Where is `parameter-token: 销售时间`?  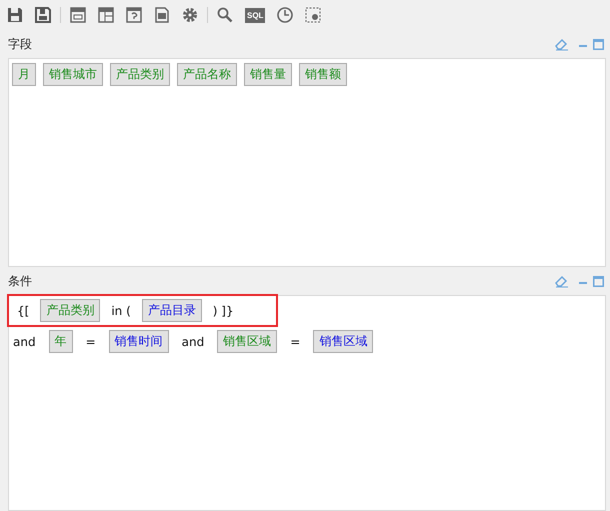
parameter-token: 销售时间 is located at coordinates (138, 341).